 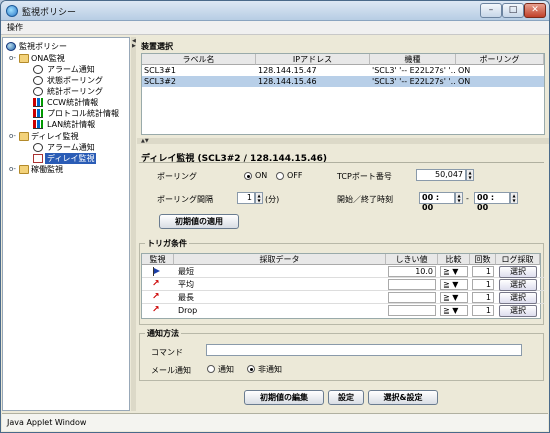 I want to click on end-time-field: 00, so click(x=492, y=202).